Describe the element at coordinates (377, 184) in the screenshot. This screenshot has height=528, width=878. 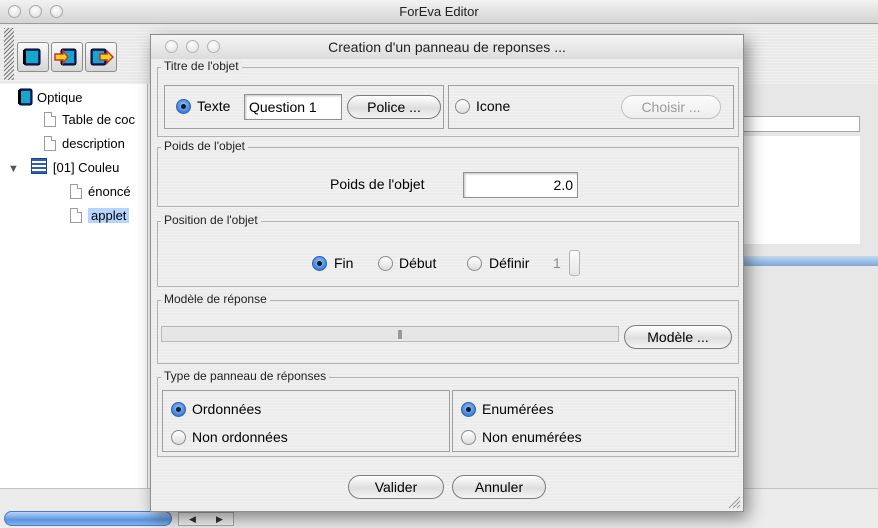
I see `poids-label: Poids de l'objet` at that location.